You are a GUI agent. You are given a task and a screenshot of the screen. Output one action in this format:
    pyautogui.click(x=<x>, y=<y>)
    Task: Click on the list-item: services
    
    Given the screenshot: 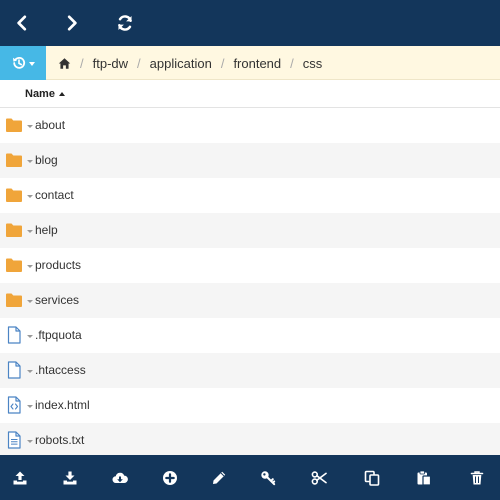 What is the action you would take?
    pyautogui.click(x=250, y=300)
    